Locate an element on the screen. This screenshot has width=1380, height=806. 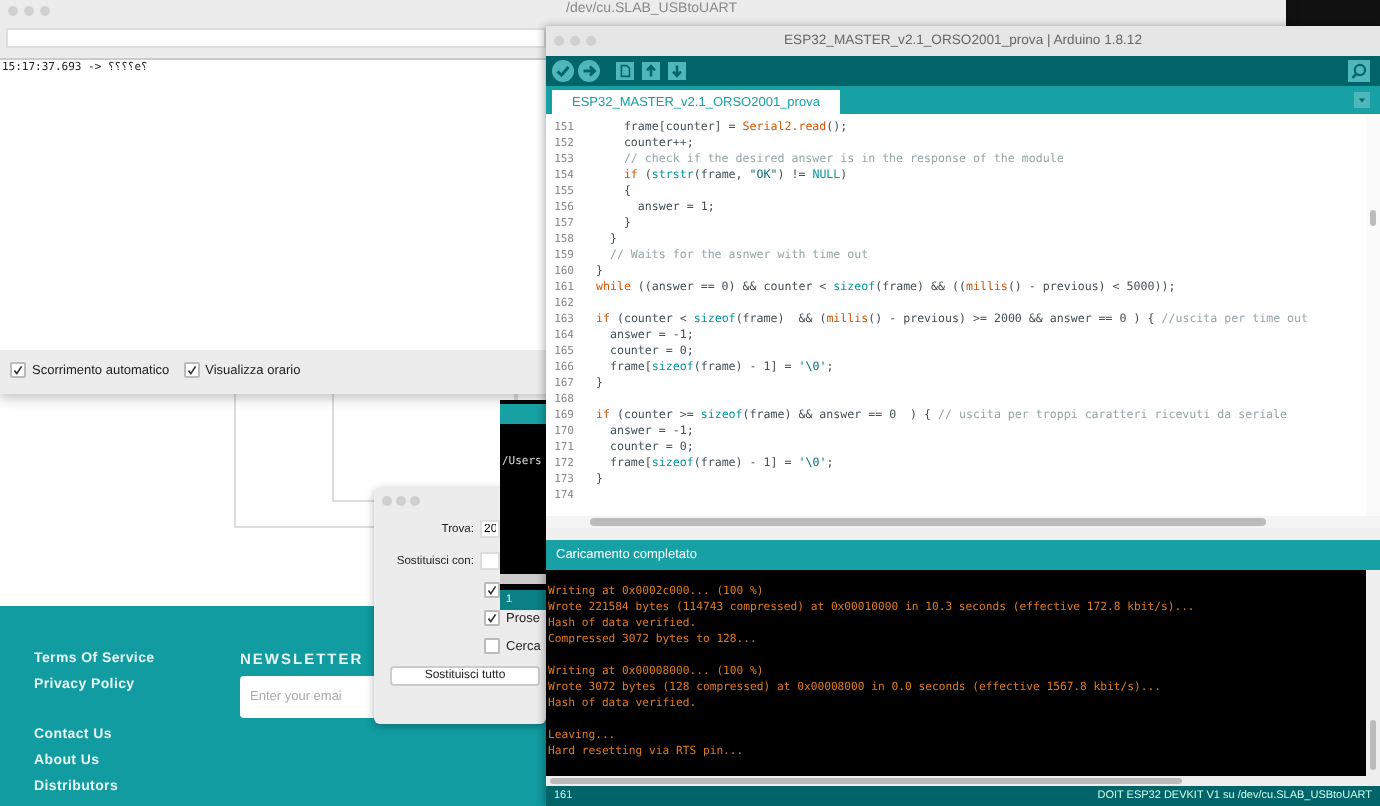
dropdown-icon is located at coordinates (1362, 100).